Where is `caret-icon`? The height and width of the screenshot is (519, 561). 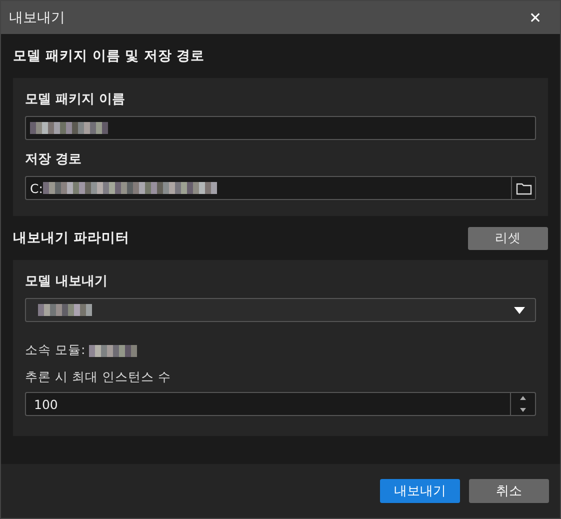
caret-icon is located at coordinates (519, 310).